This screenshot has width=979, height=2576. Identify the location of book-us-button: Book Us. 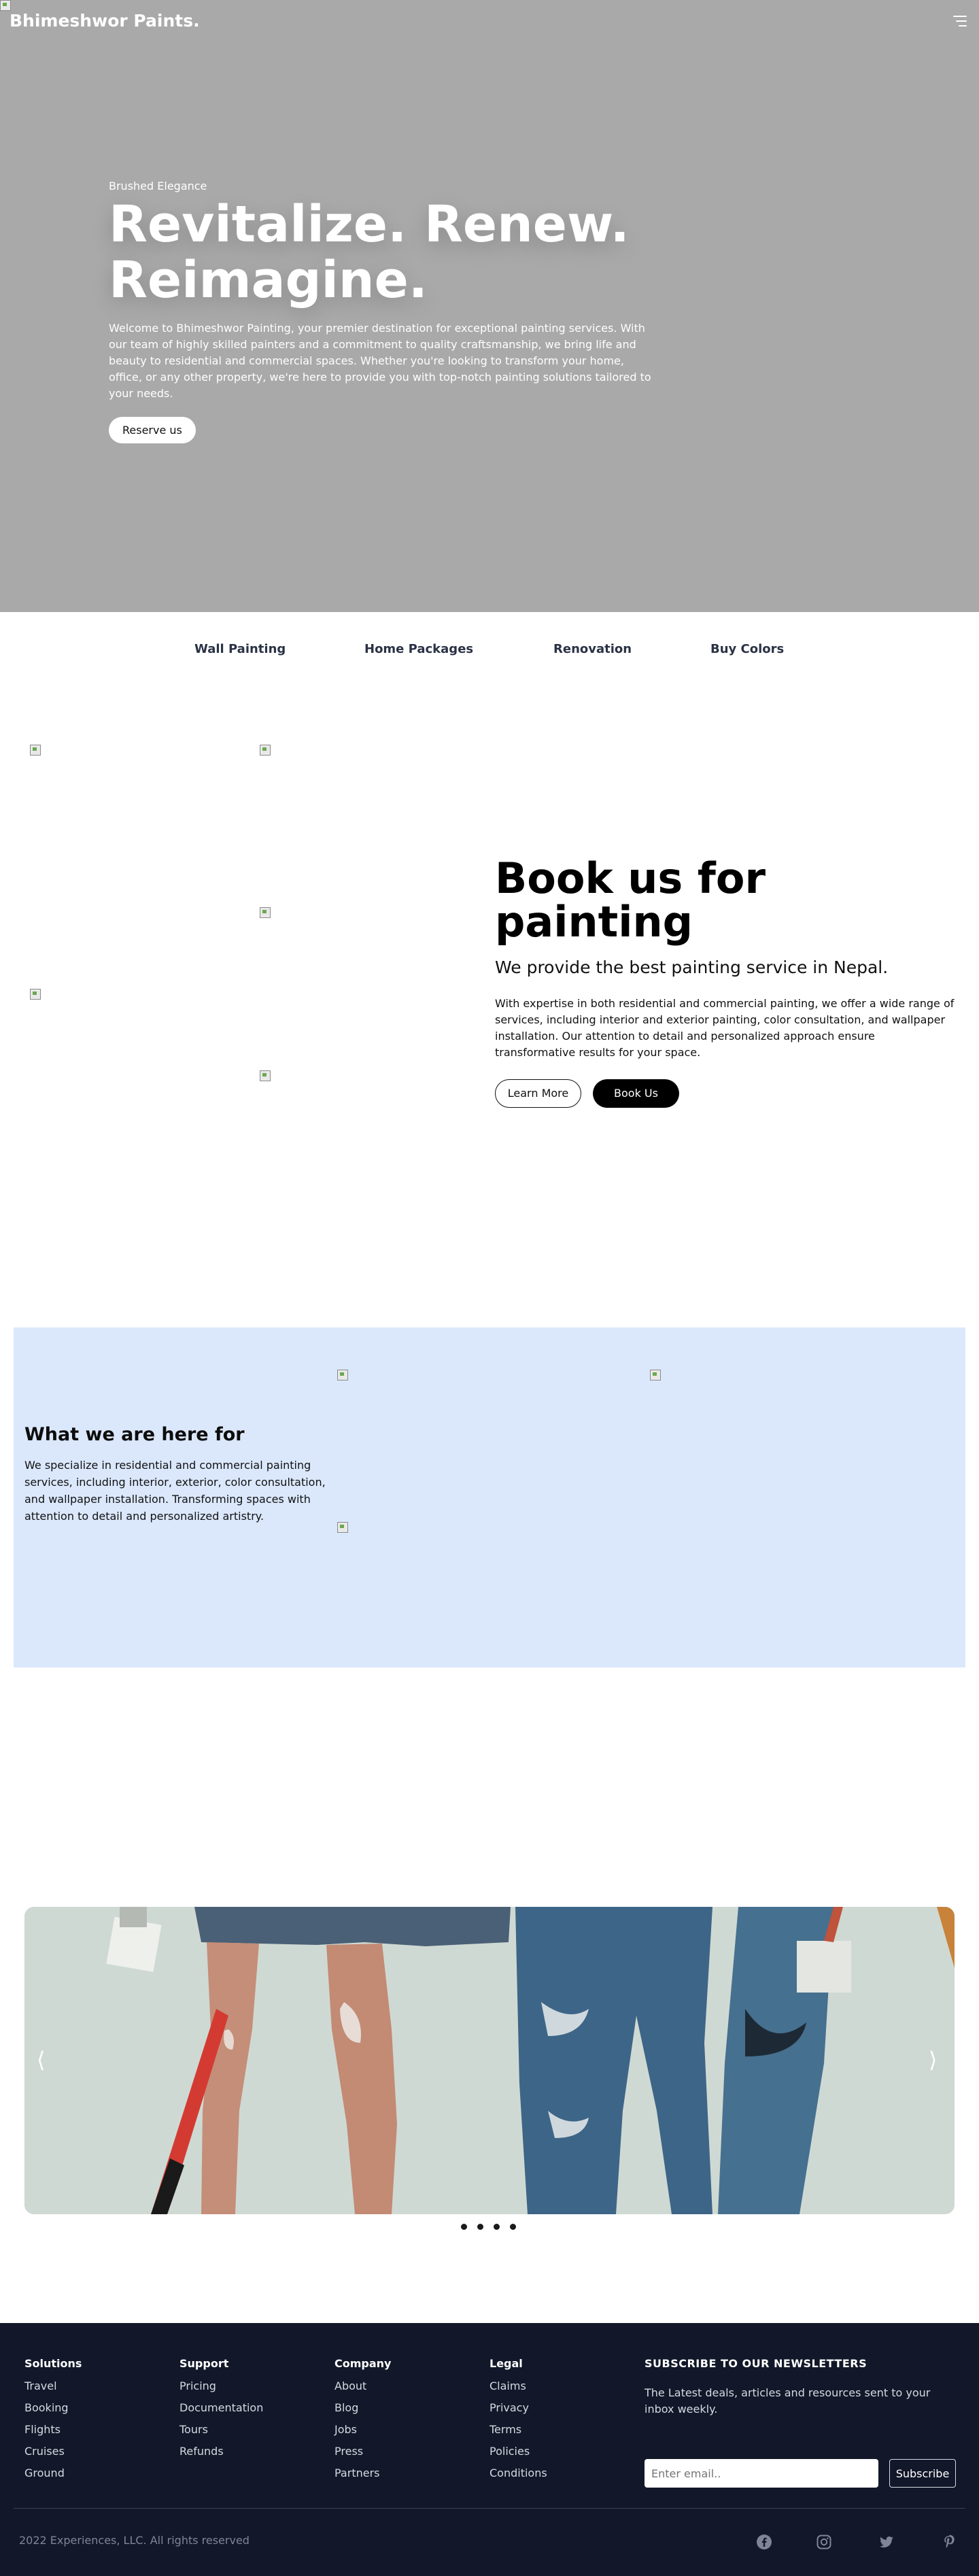
(636, 1093).